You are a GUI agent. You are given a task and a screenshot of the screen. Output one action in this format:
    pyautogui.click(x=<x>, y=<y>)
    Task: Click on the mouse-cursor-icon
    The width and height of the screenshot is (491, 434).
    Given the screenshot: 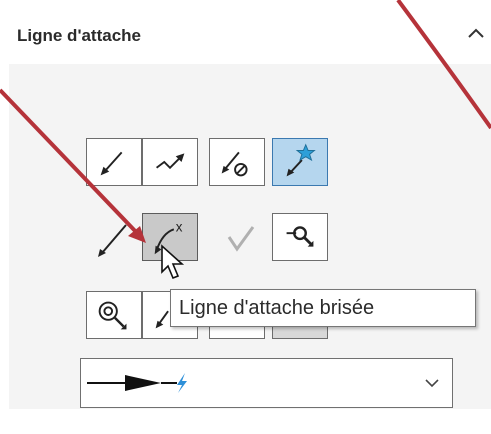 What is the action you would take?
    pyautogui.click(x=173, y=262)
    